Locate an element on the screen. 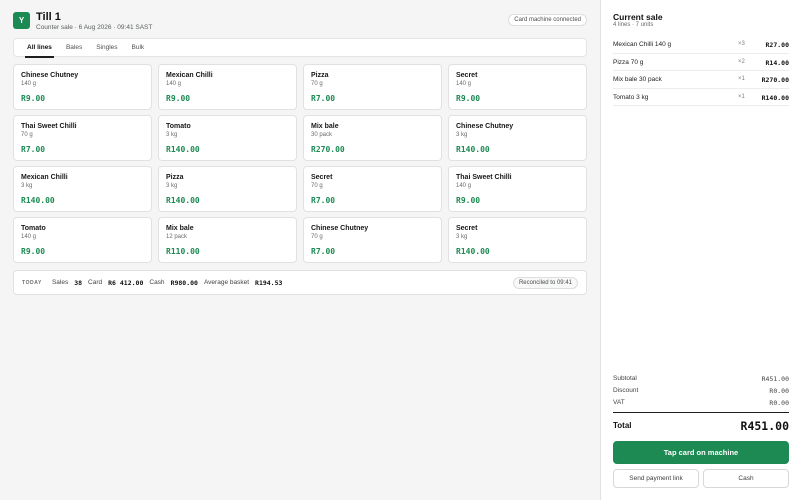  reconciled-badge: Reconciled to 09:41 is located at coordinates (545, 283).